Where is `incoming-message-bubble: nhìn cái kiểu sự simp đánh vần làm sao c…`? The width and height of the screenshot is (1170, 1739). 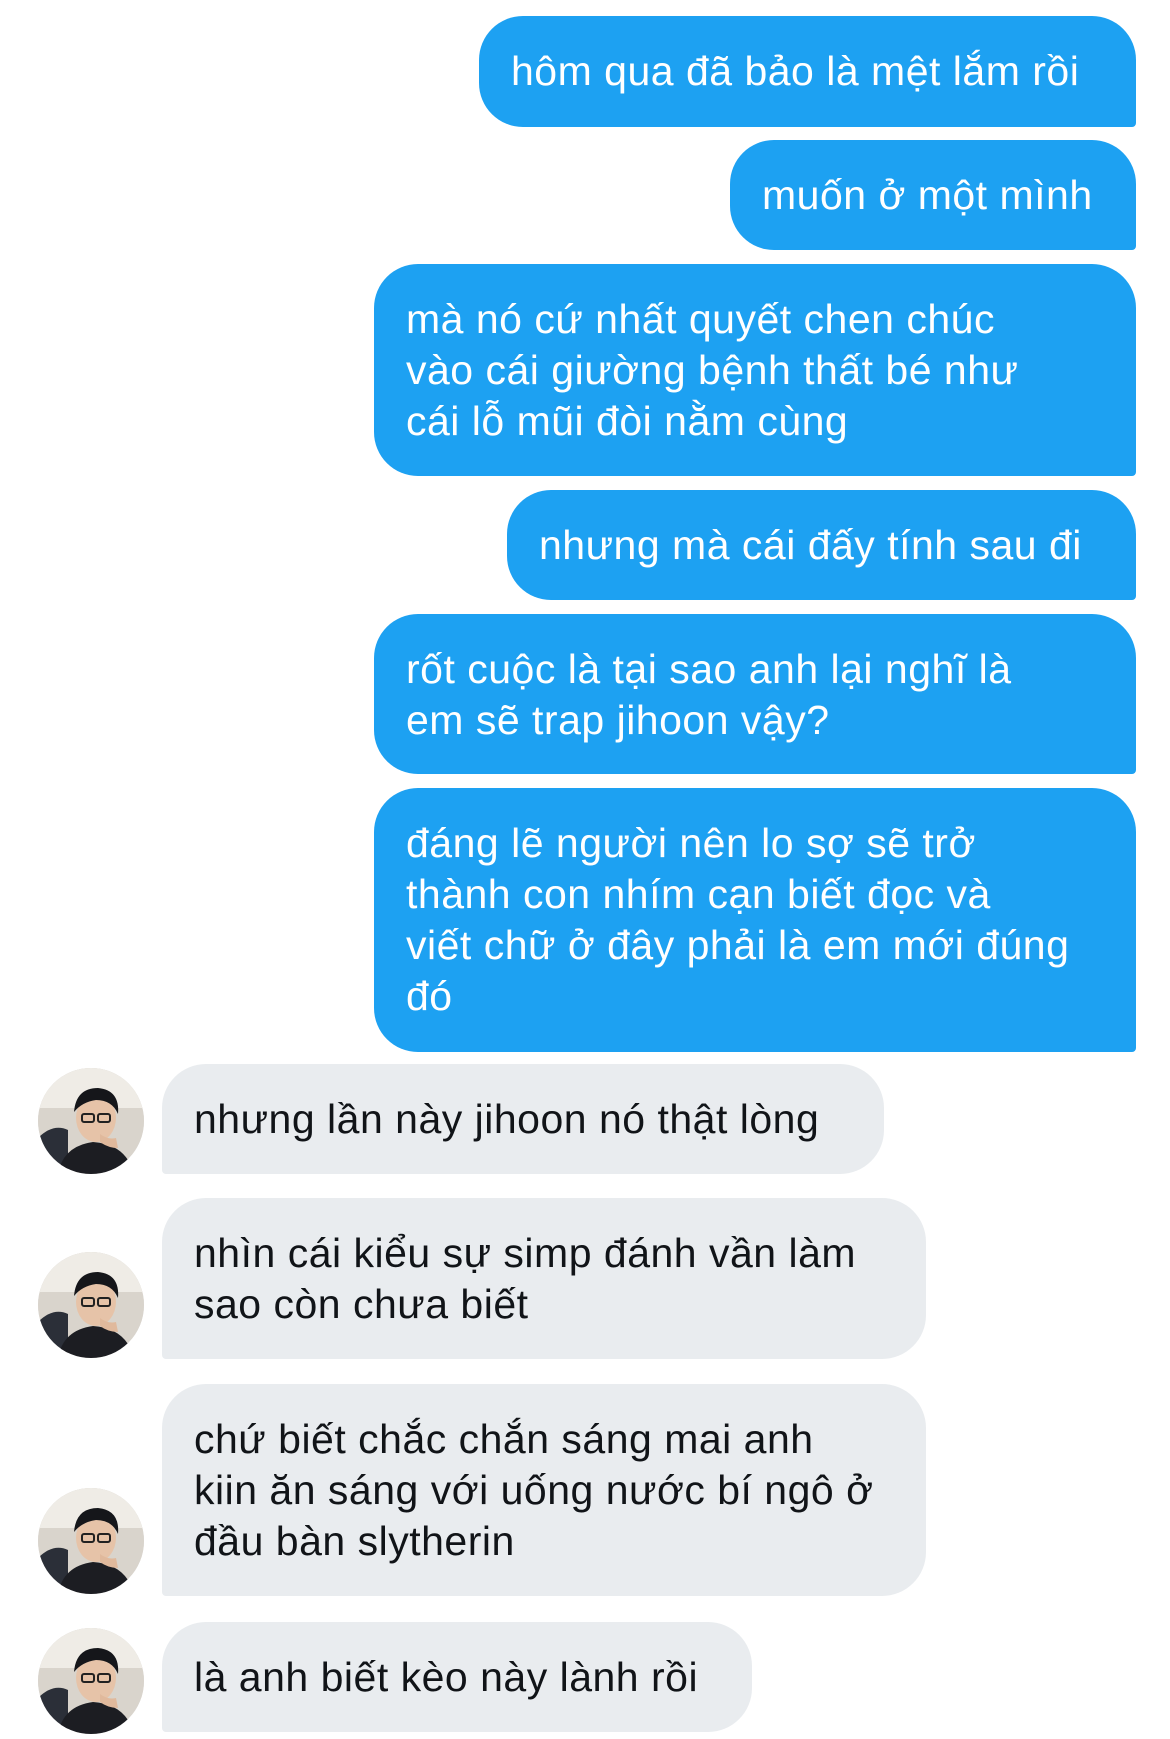
incoming-message-bubble: nhìn cái kiểu sự simp đánh vần làm sao c… is located at coordinates (544, 1278).